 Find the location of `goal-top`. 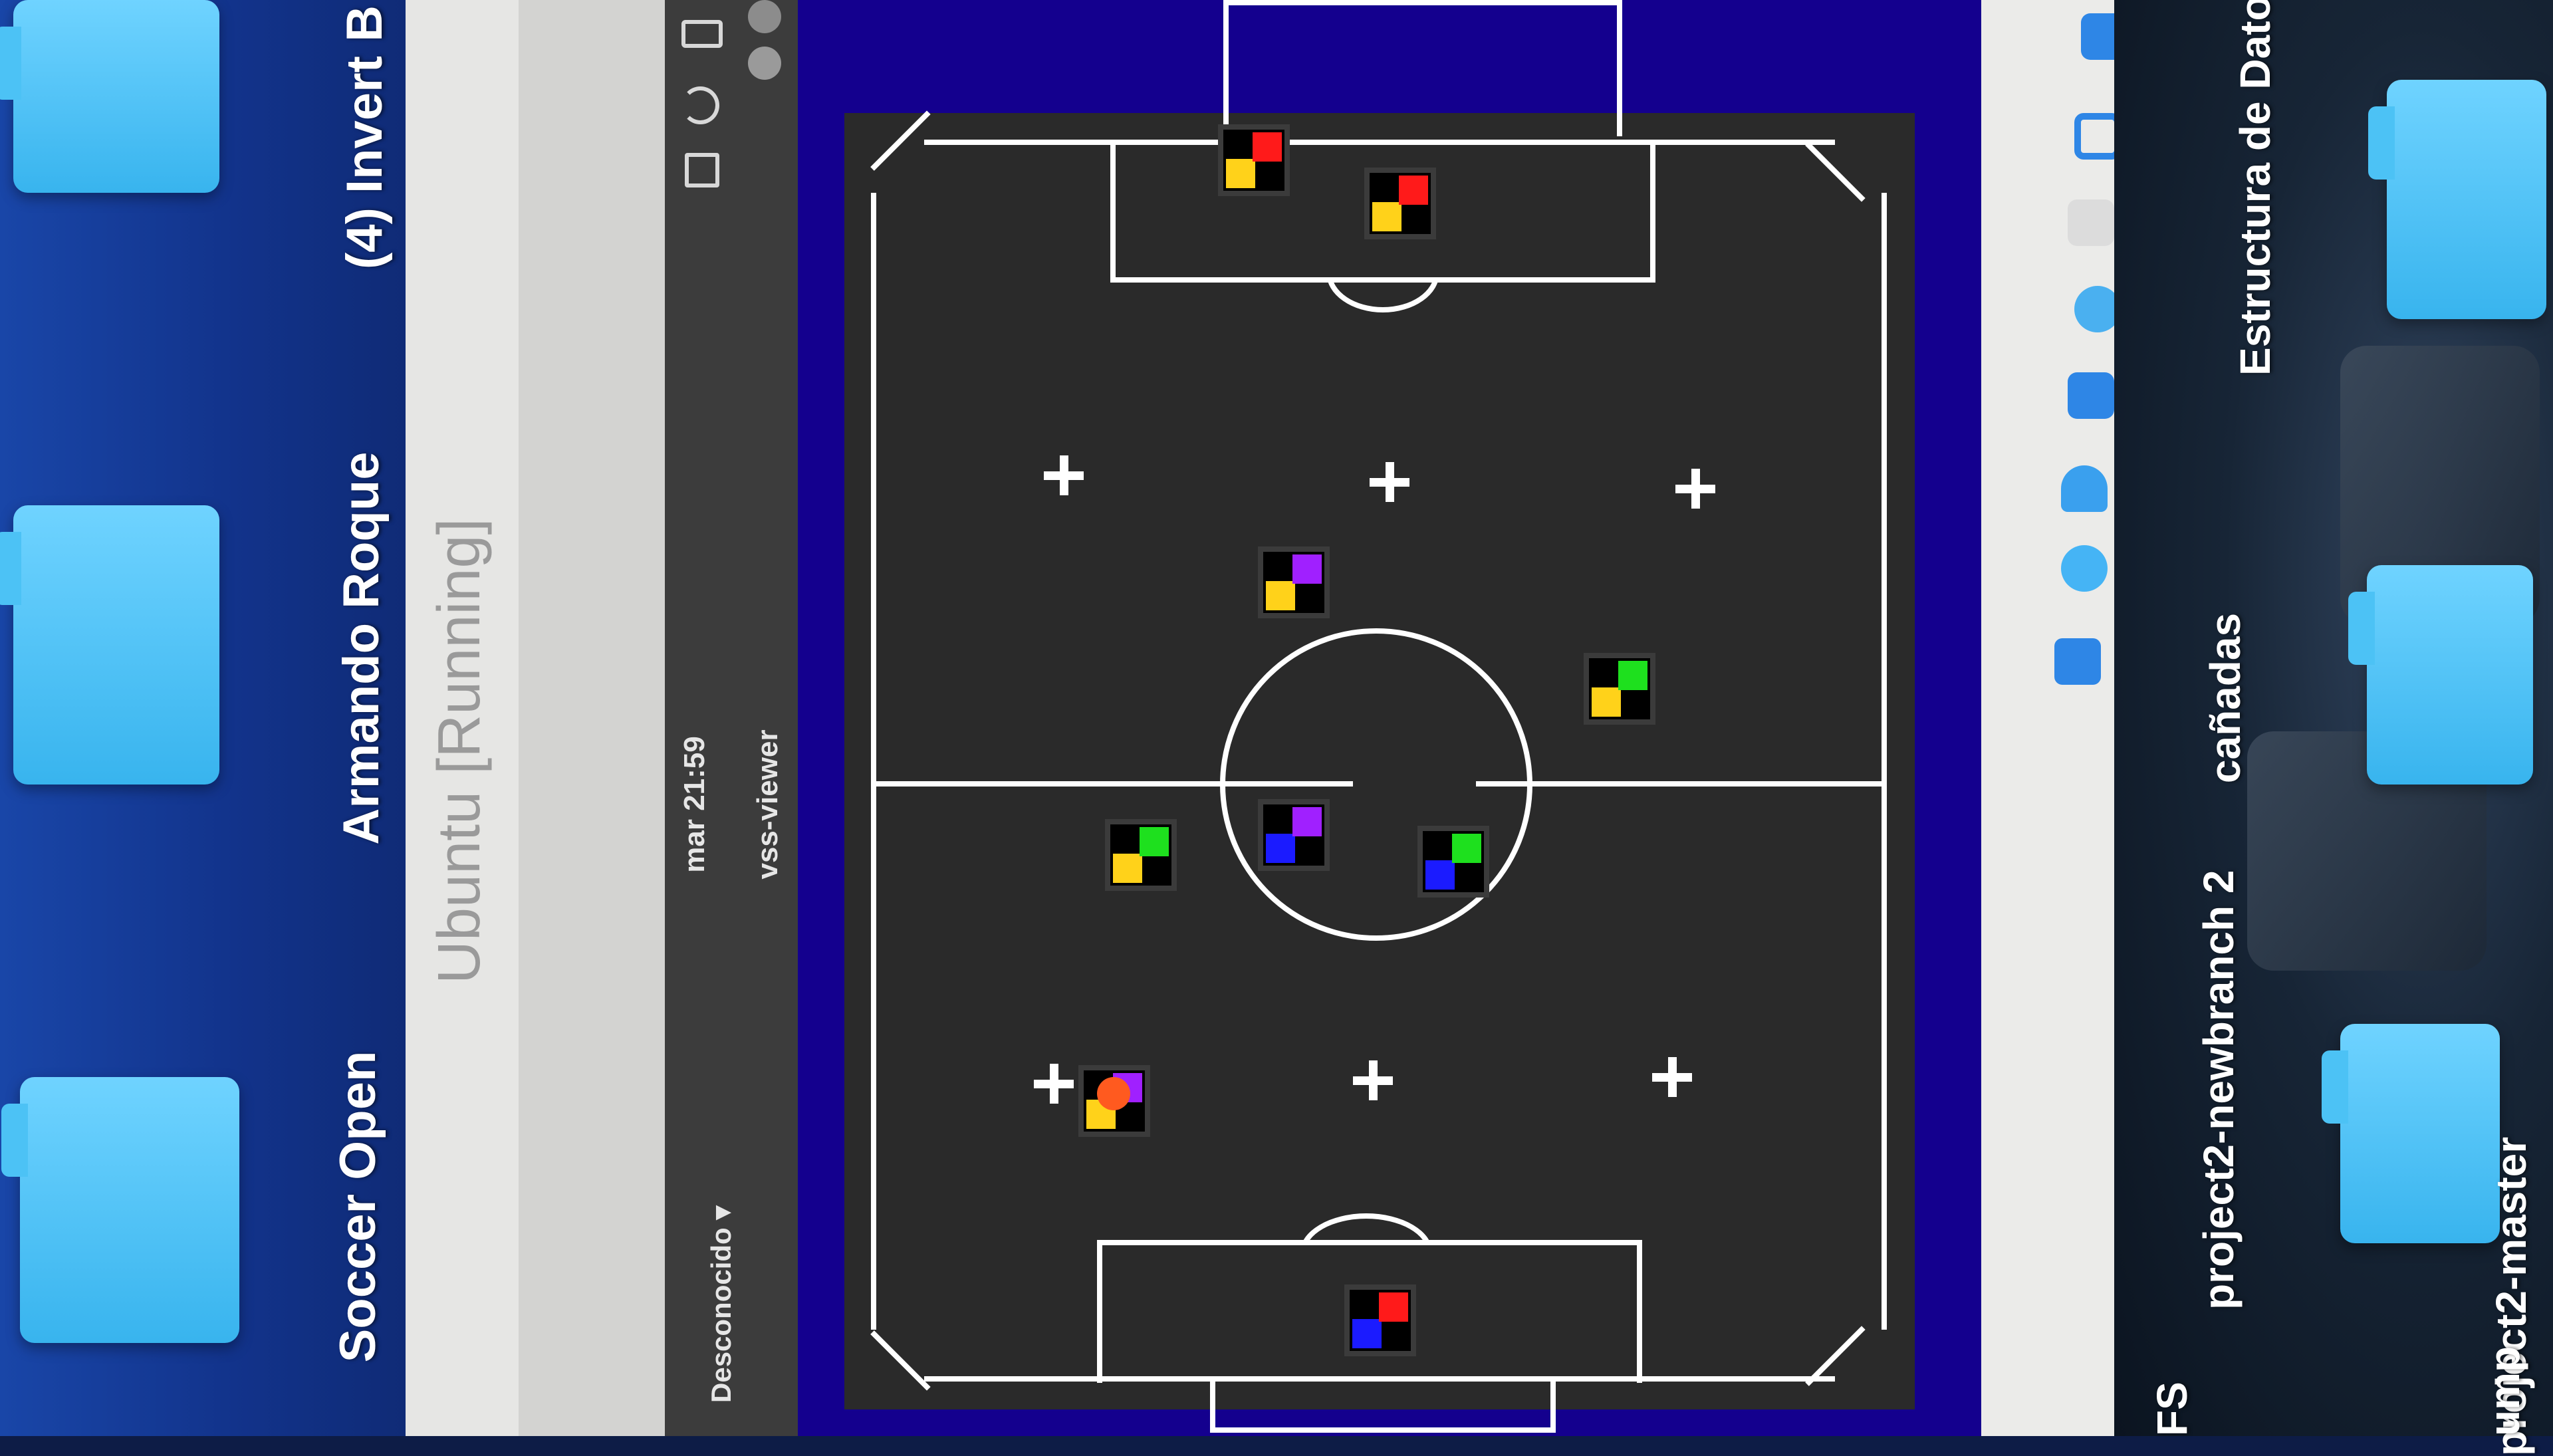

goal-top is located at coordinates (1422, 68).